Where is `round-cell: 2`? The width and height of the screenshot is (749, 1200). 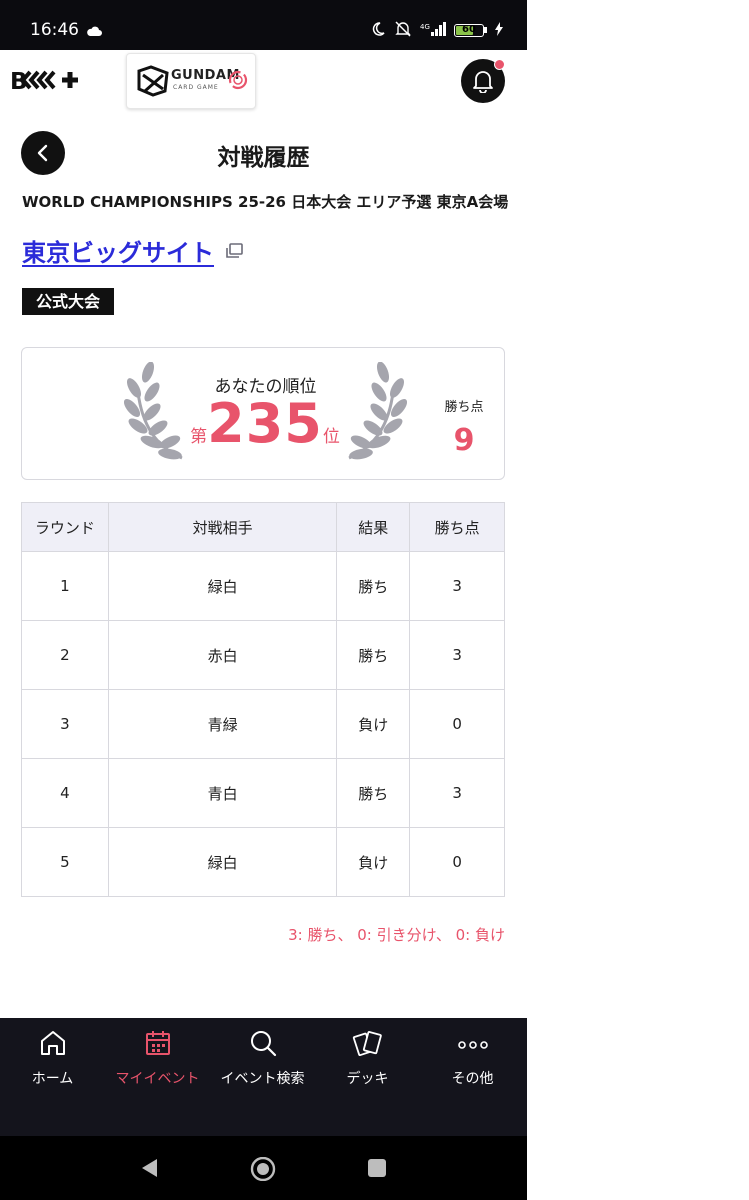
round-cell: 2 is located at coordinates (65, 655).